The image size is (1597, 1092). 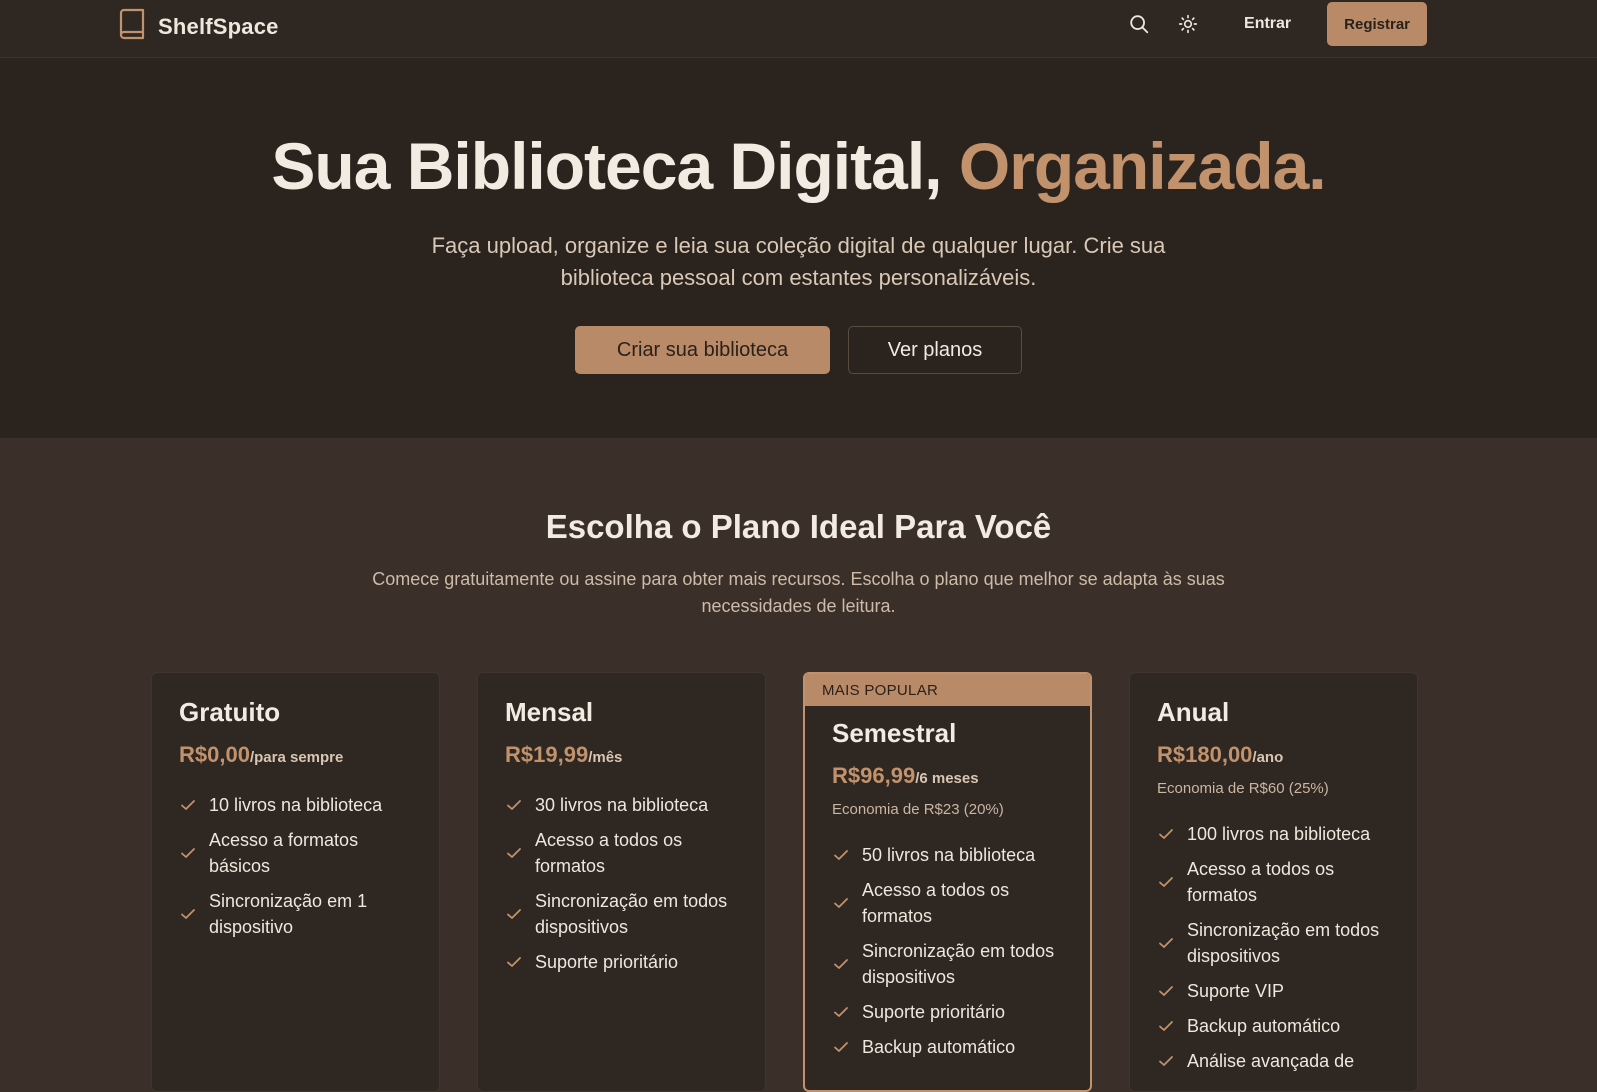 I want to click on feature-item: 30 livros na biblioteca, so click(x=621, y=805).